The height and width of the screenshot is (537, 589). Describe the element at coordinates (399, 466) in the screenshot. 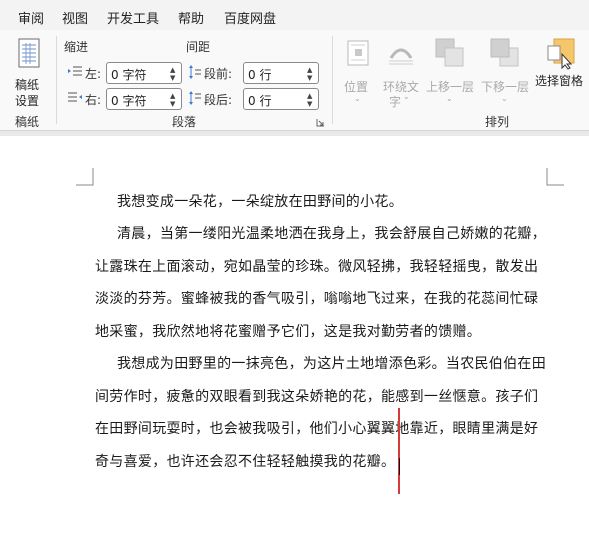

I see `text-cursor` at that location.